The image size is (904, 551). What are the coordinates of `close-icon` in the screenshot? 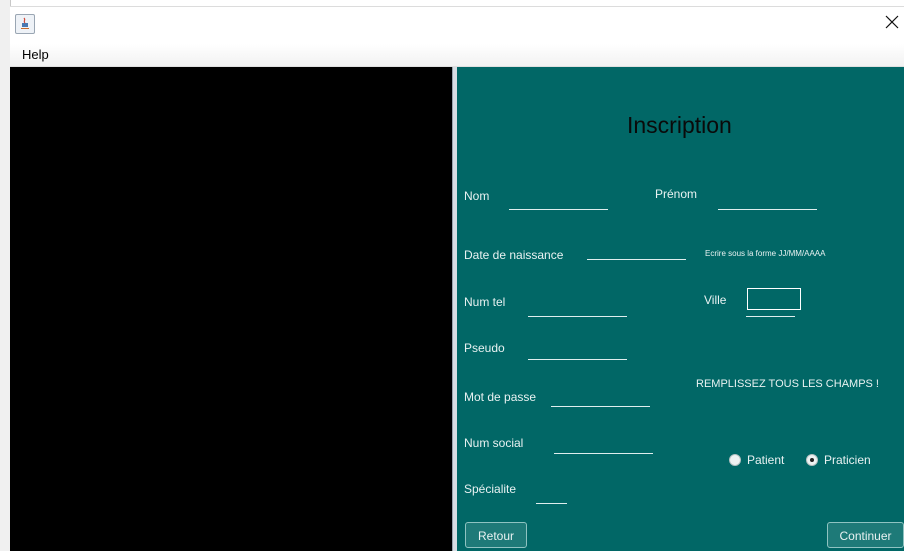 It's located at (892, 22).